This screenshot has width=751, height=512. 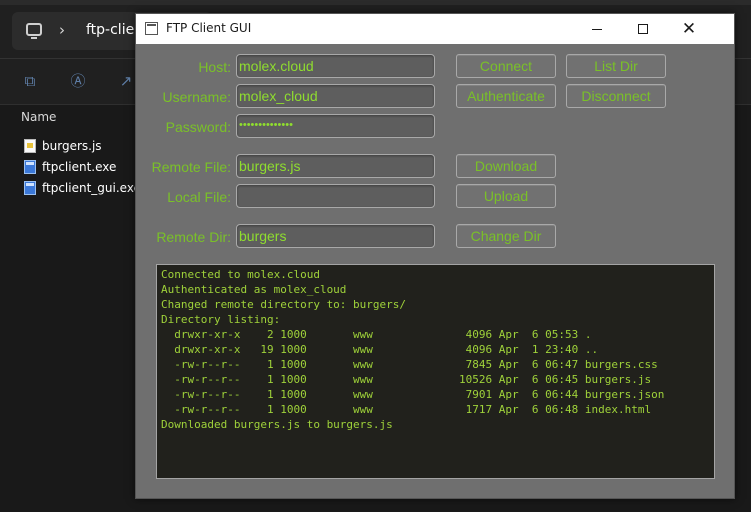 I want to click on file-item: ftpclient.exe, so click(x=70, y=167).